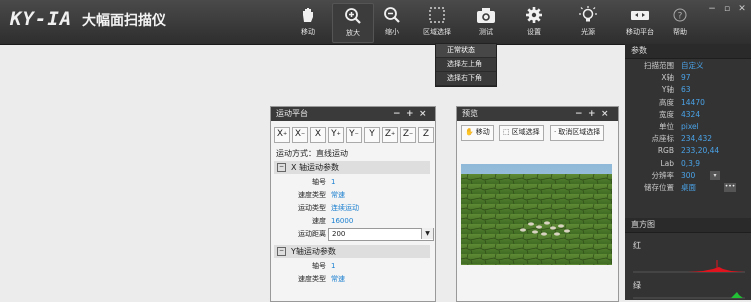  Describe the element at coordinates (689, 295) in the screenshot. I see `green-histogram` at that location.